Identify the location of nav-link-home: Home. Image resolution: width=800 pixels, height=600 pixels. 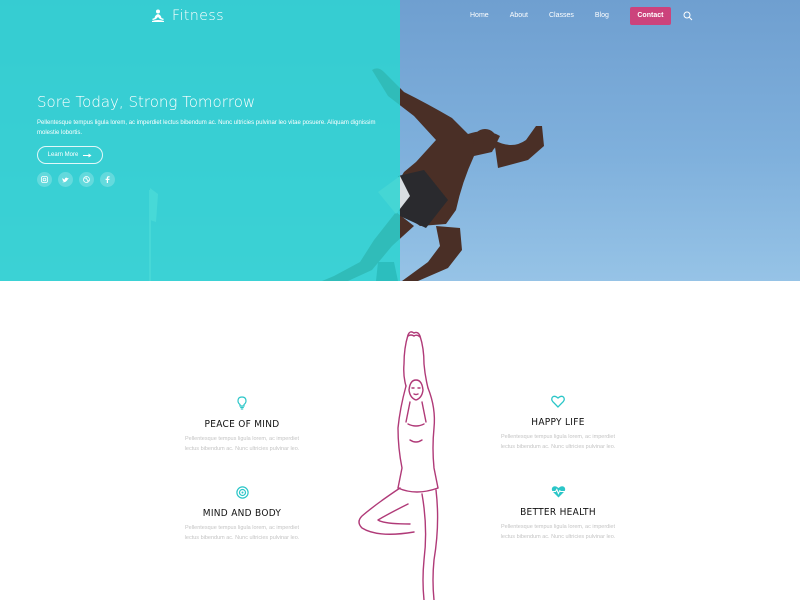
(479, 16).